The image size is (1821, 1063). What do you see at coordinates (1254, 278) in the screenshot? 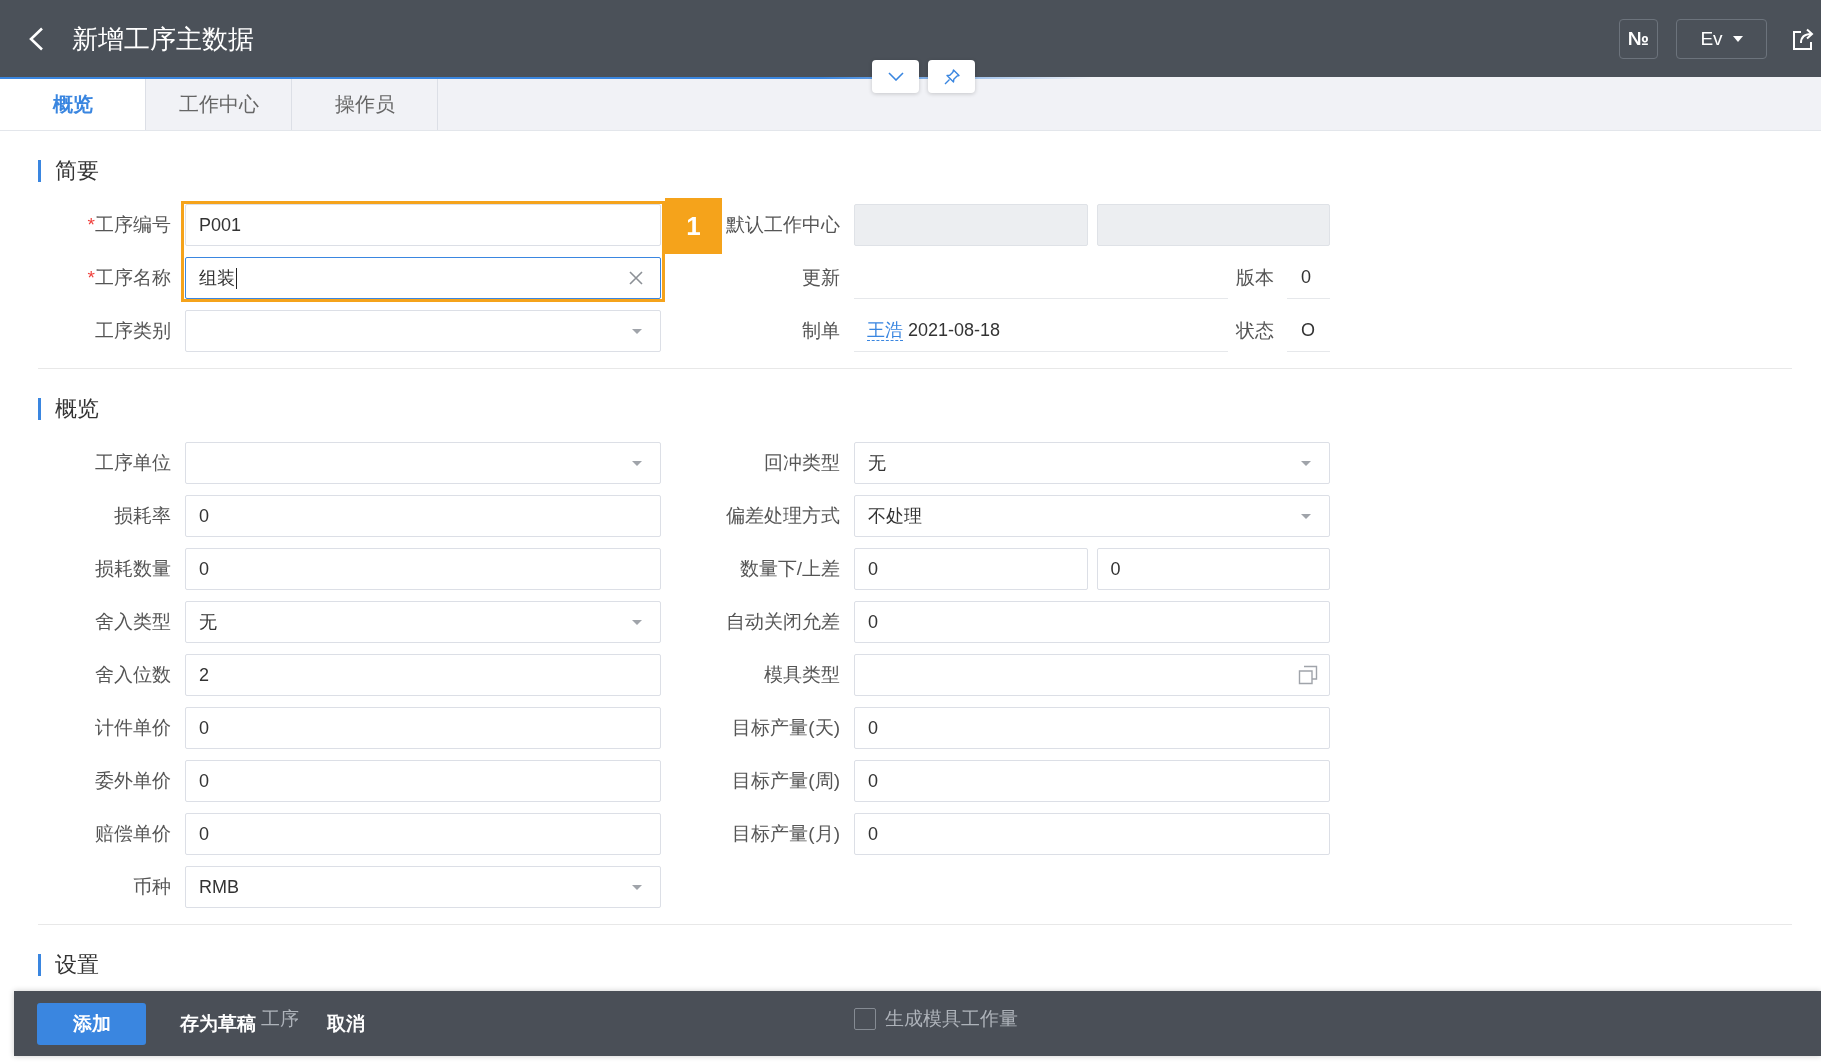
I see `field-label: 版本` at bounding box center [1254, 278].